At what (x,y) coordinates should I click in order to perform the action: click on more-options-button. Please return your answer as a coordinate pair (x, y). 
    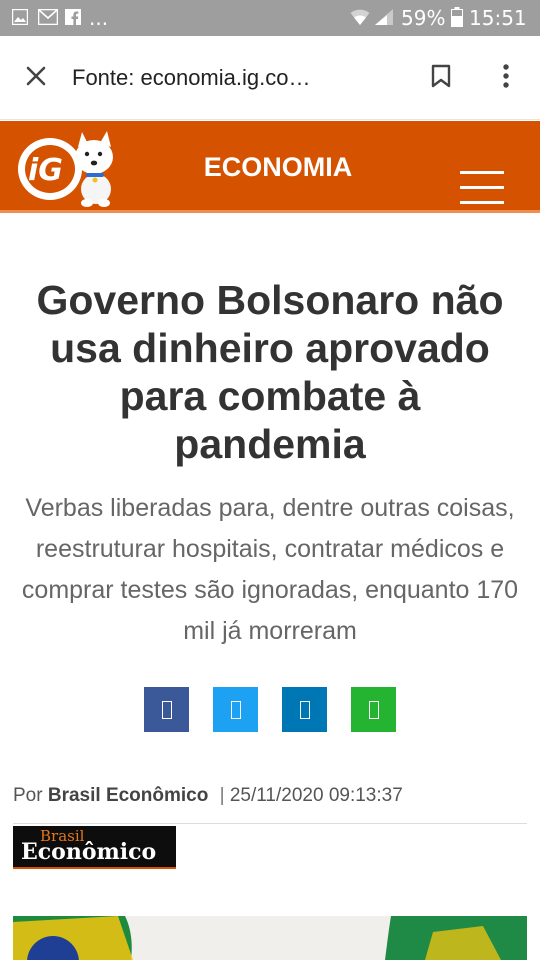
    Looking at the image, I should click on (506, 78).